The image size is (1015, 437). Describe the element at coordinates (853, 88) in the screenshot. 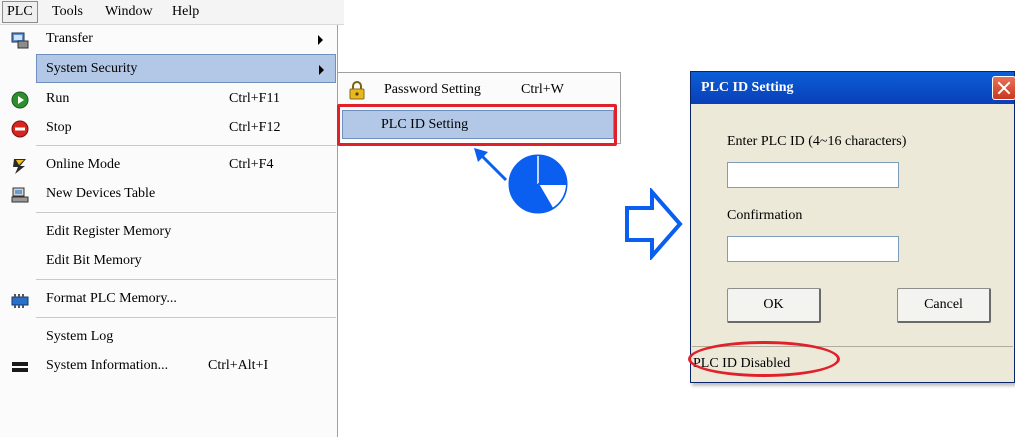

I see `dialog-title-bar: PLC ID Setting` at that location.